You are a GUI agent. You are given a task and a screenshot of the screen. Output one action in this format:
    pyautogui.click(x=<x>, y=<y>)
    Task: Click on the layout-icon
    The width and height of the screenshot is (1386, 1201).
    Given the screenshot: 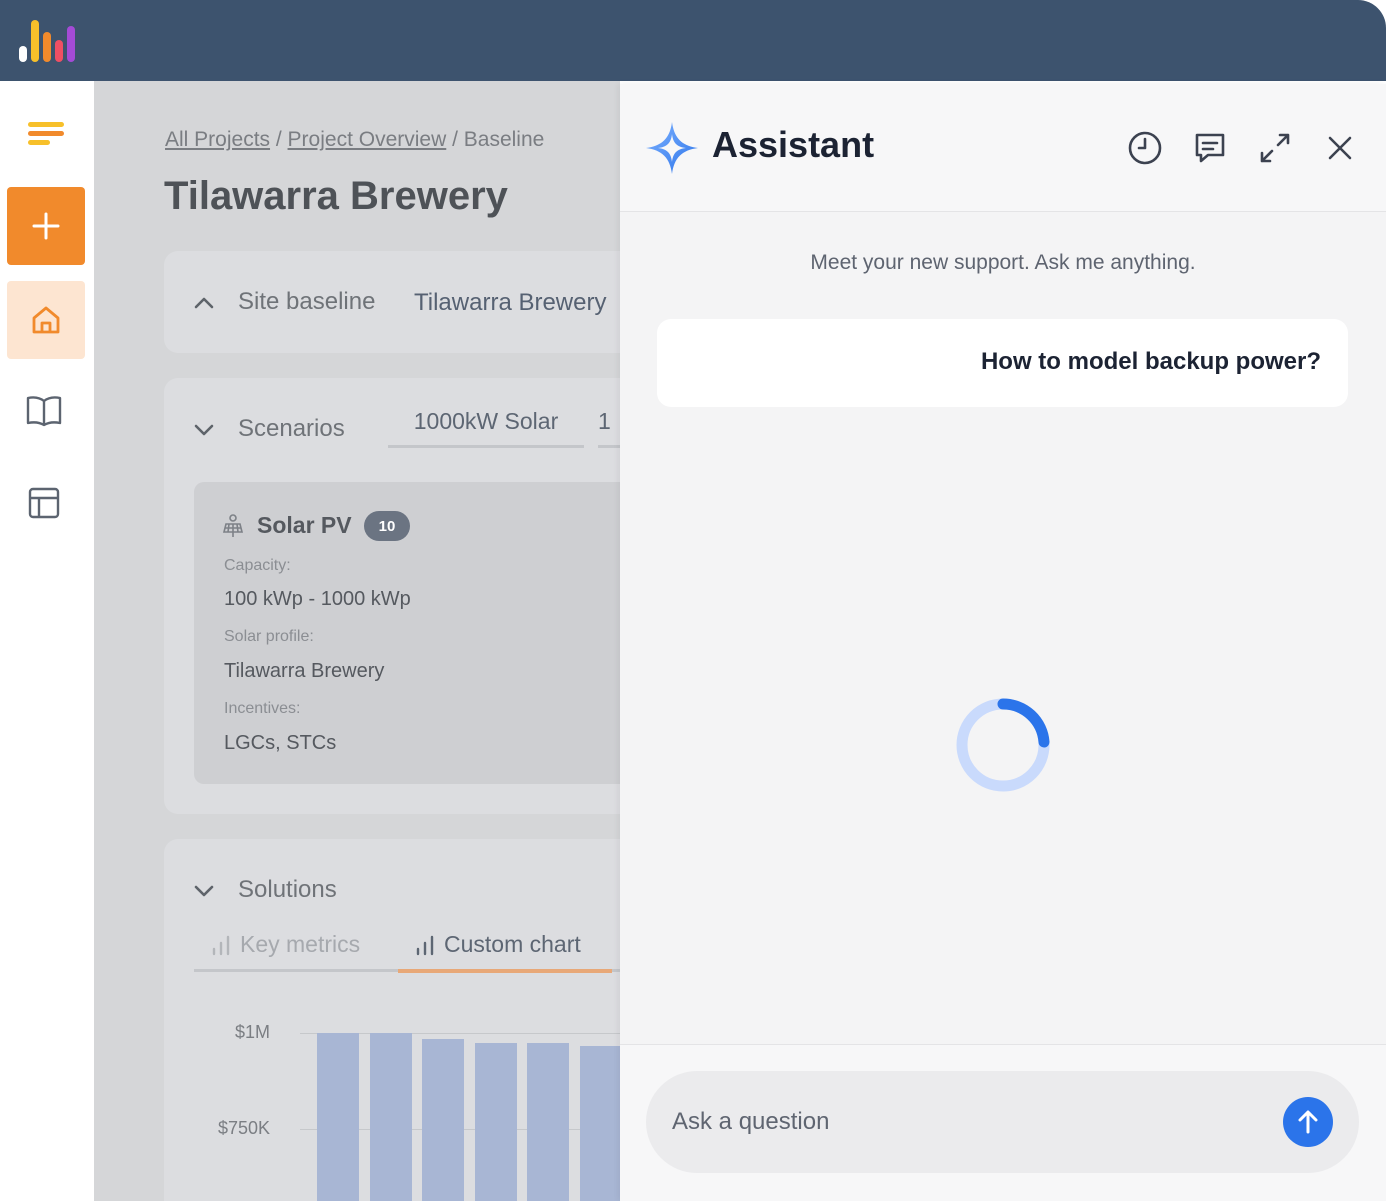 What is the action you would take?
    pyautogui.click(x=44, y=503)
    